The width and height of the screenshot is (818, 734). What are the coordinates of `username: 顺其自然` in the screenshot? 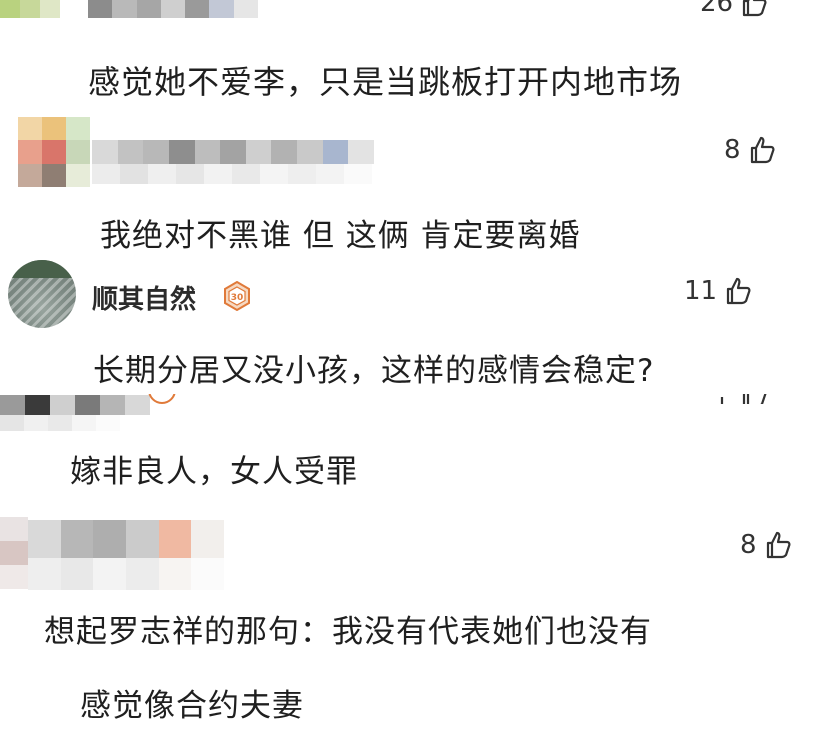 It's located at (144, 297).